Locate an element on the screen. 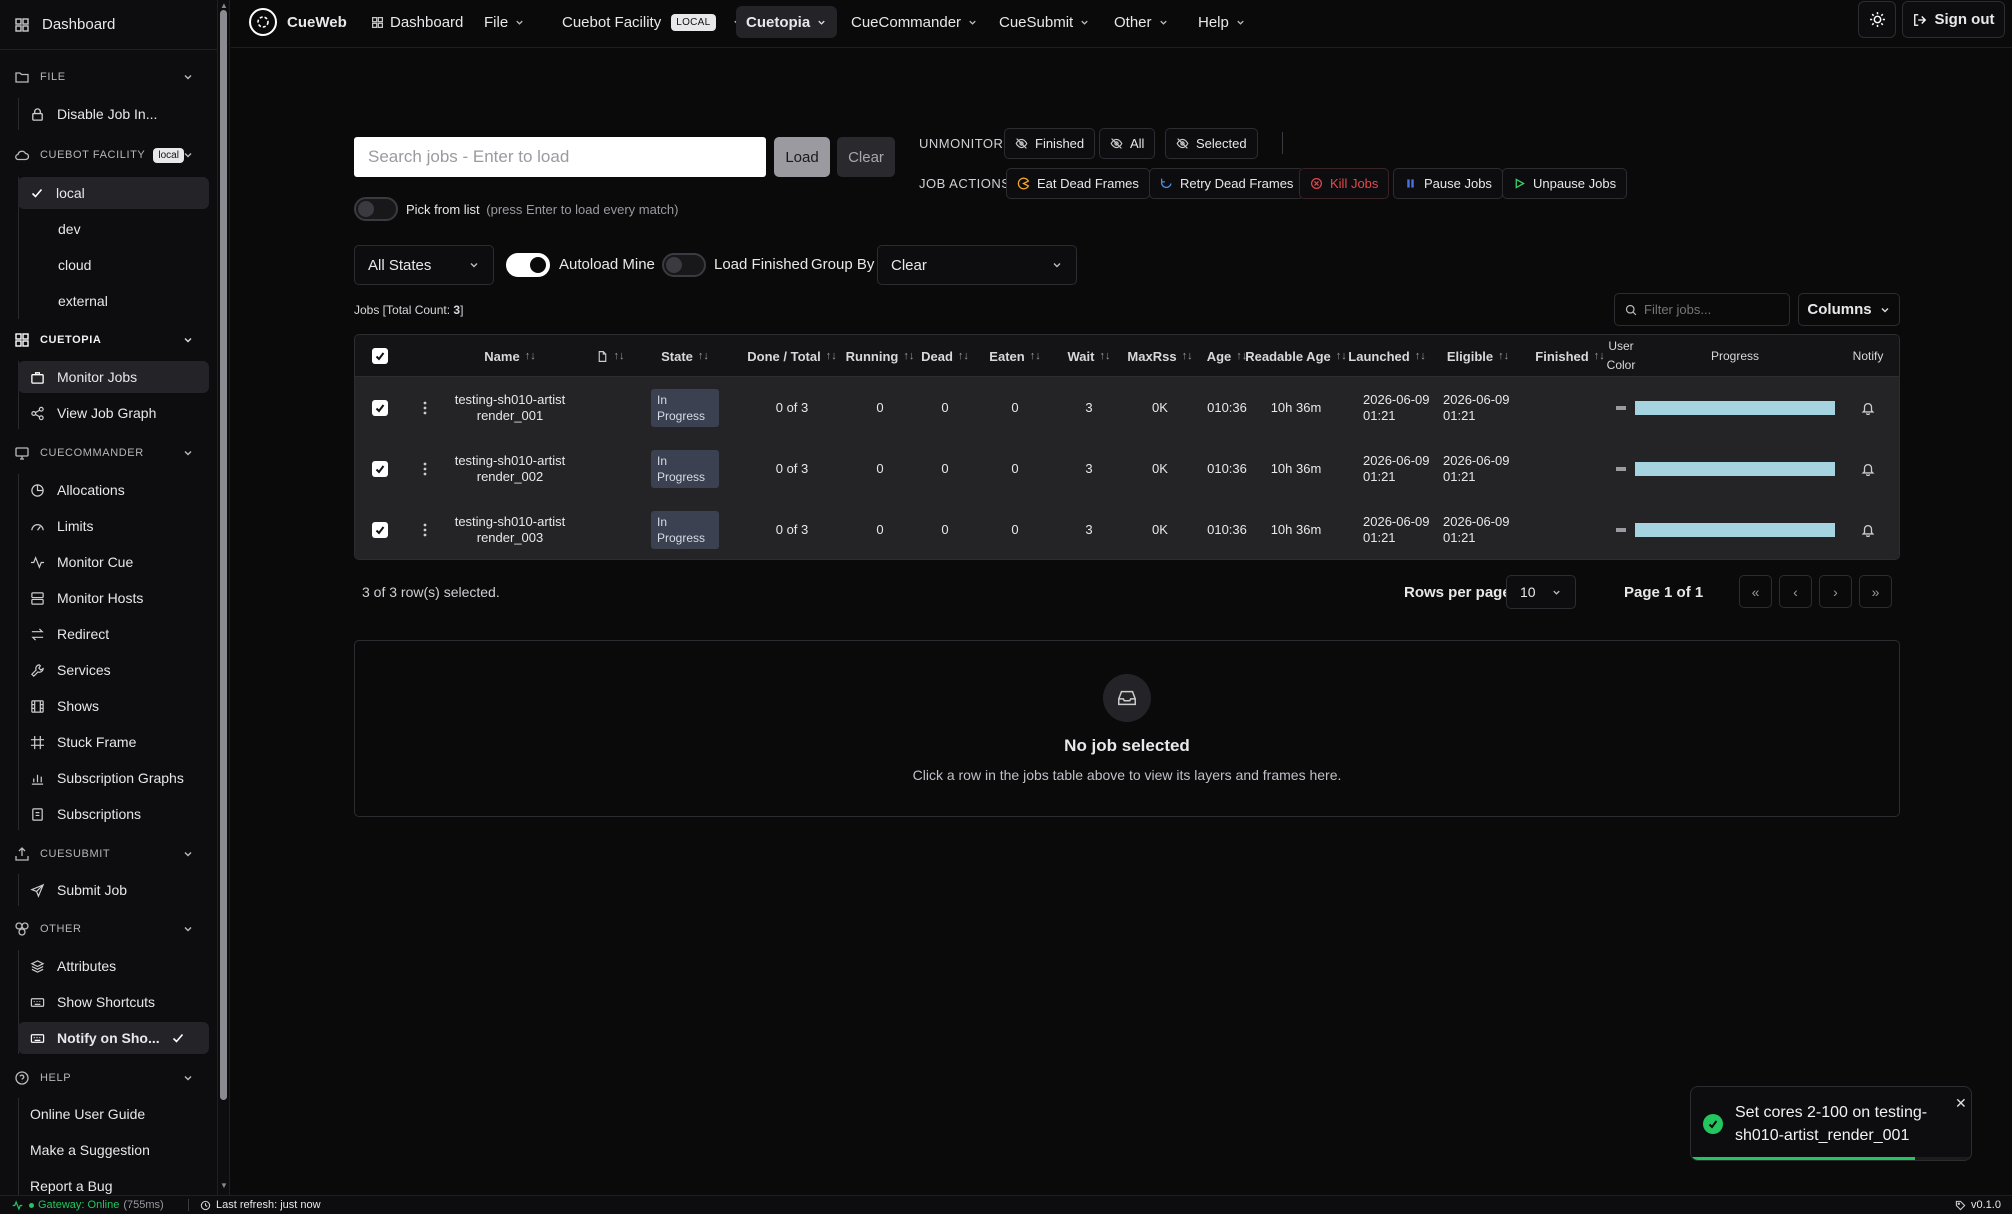 The height and width of the screenshot is (1214, 2012). section-file: FILE is located at coordinates (108, 77).